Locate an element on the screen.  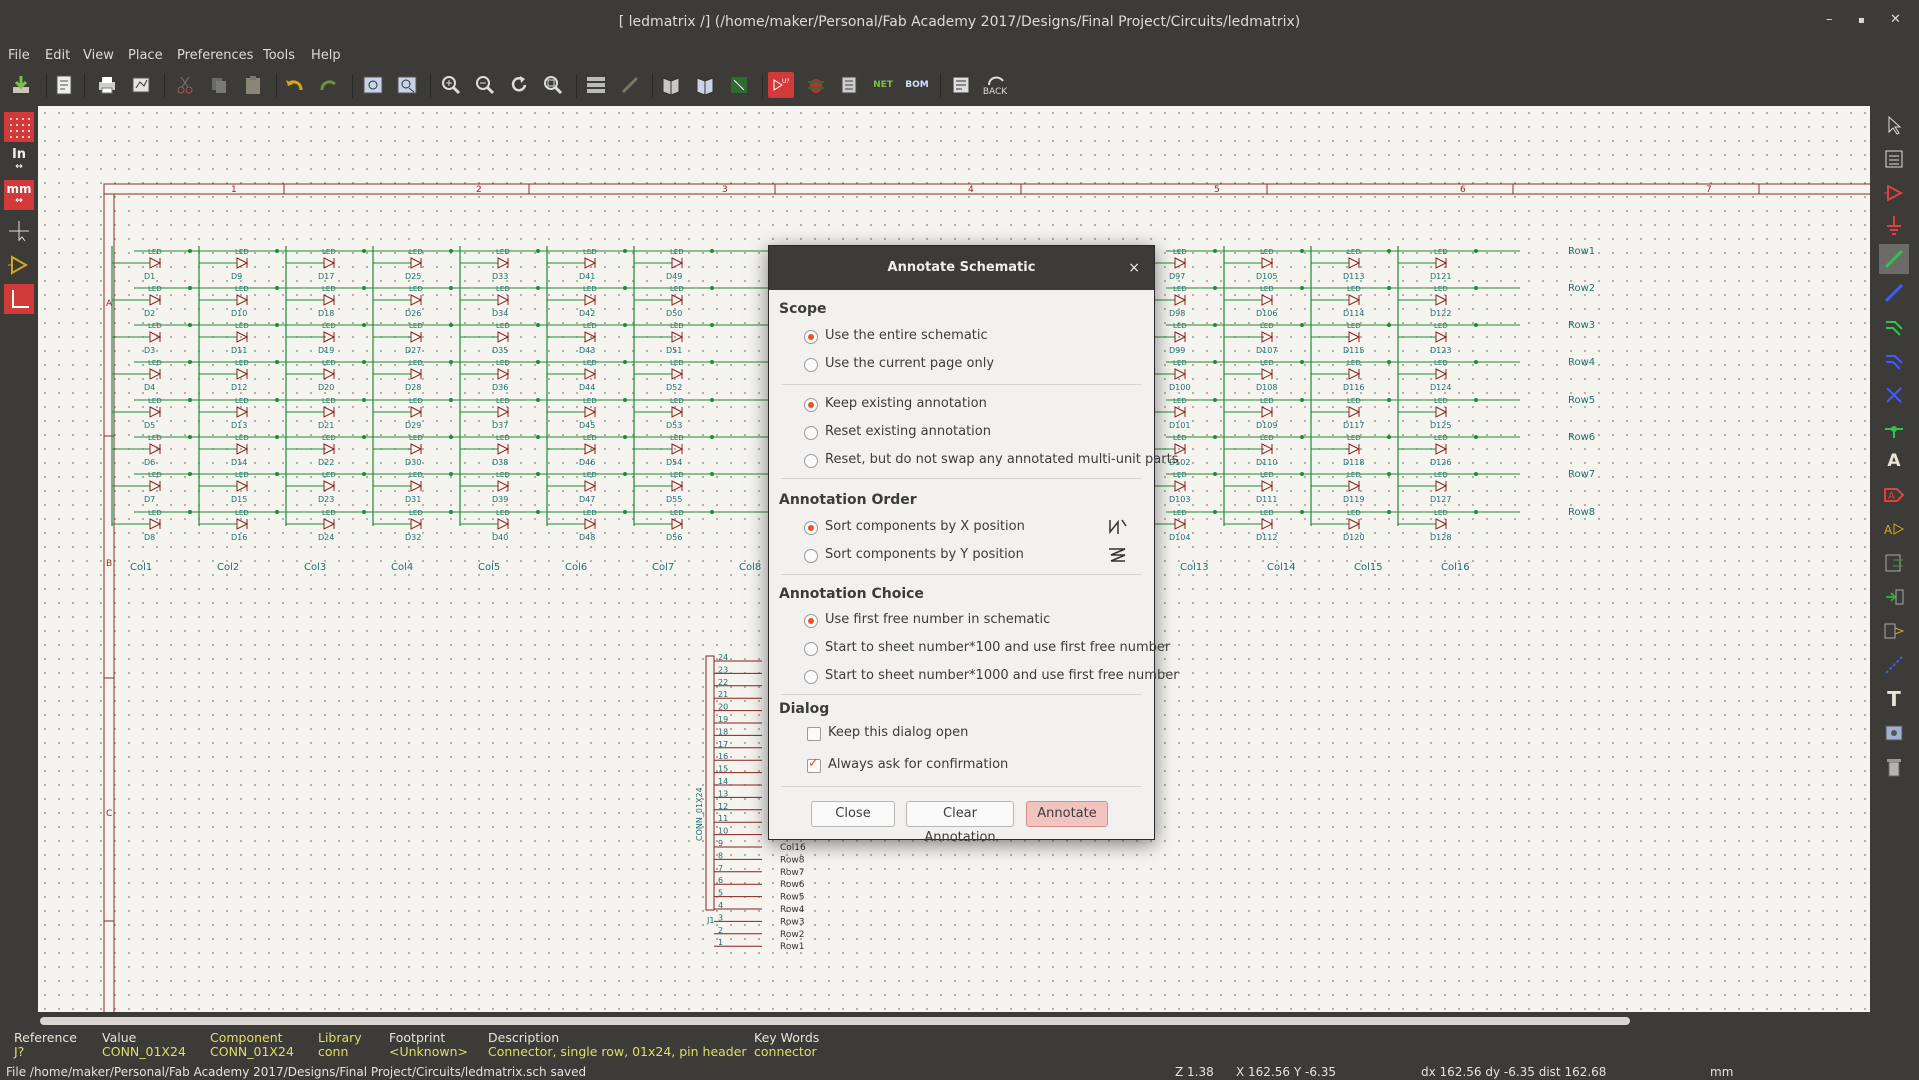
svg-text: A is located at coordinates (1891, 496).